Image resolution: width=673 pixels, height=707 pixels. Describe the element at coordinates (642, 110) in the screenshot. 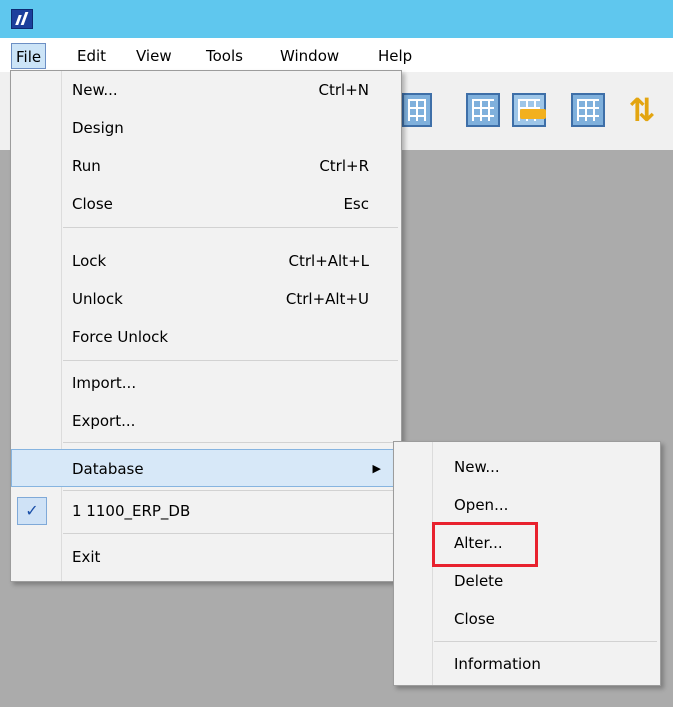

I see `refresh-icon: ⇅` at that location.